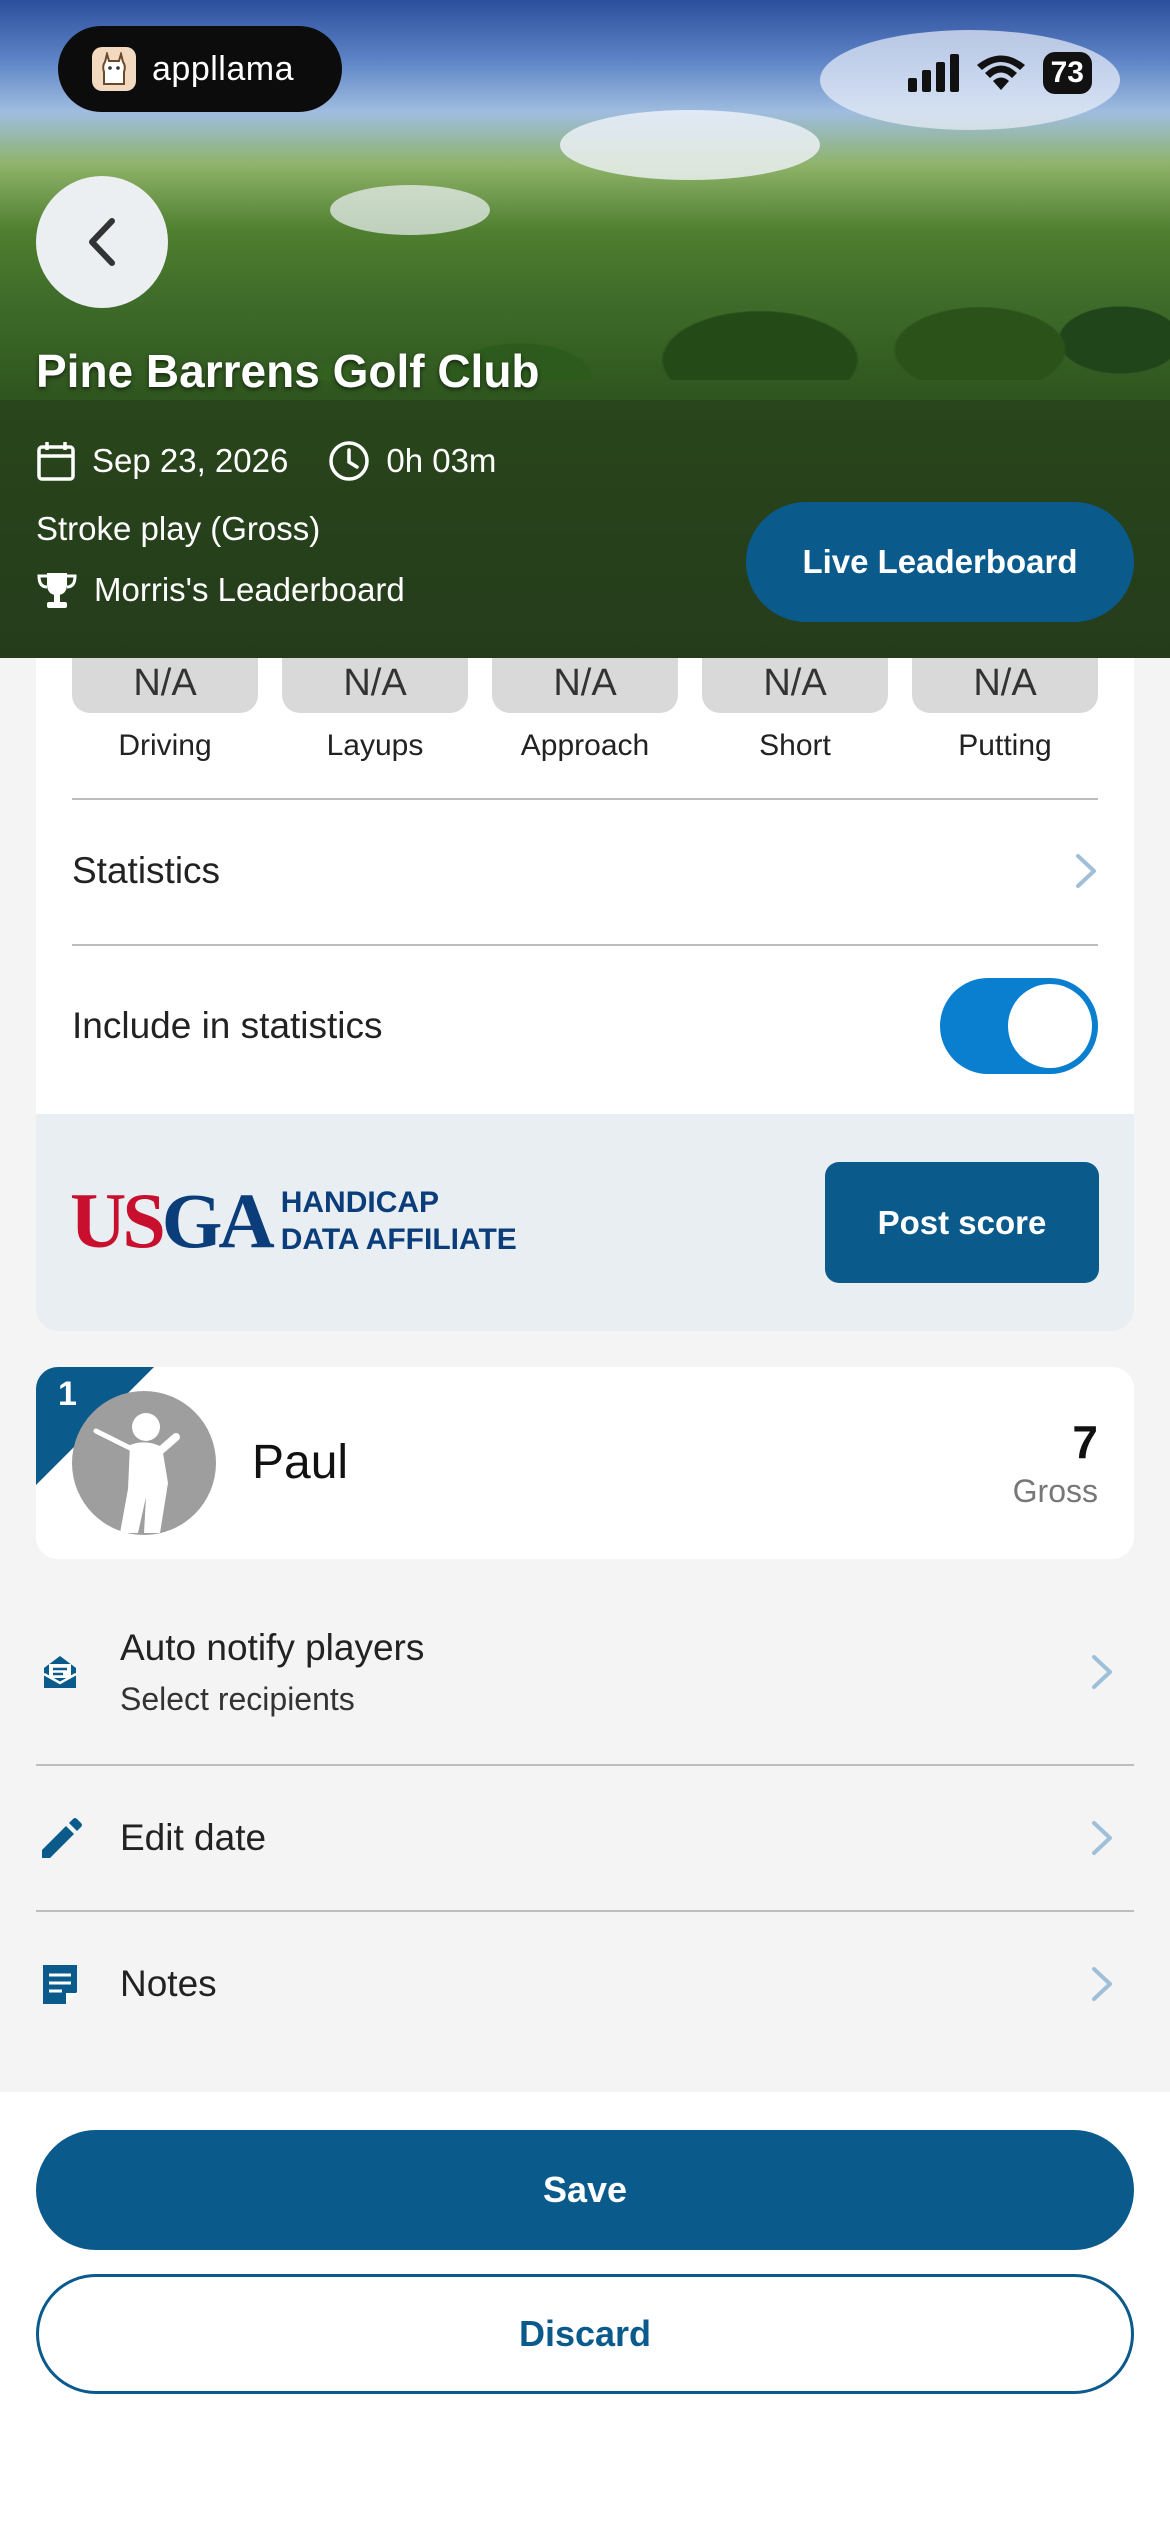 The image size is (1170, 2532). What do you see at coordinates (272, 1647) in the screenshot?
I see `menu-title: Auto notify players` at bounding box center [272, 1647].